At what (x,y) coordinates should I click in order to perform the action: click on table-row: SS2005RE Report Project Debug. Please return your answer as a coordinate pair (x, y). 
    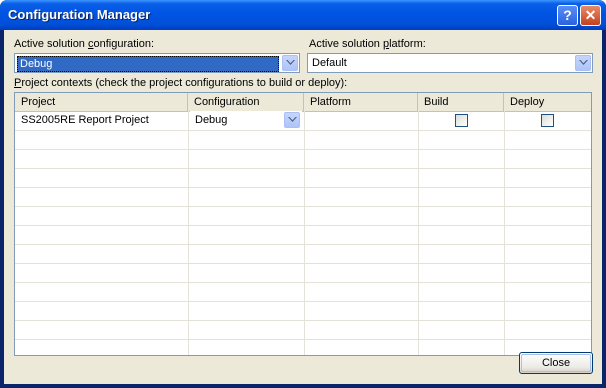
    Looking at the image, I should click on (303, 121).